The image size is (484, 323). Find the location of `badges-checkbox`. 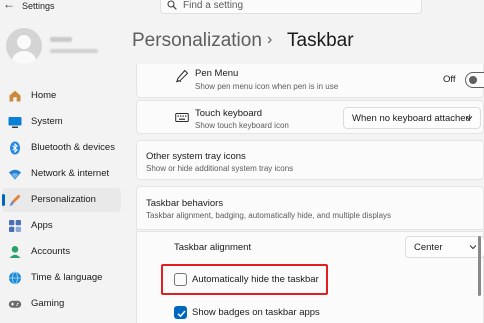

badges-checkbox is located at coordinates (180, 312).